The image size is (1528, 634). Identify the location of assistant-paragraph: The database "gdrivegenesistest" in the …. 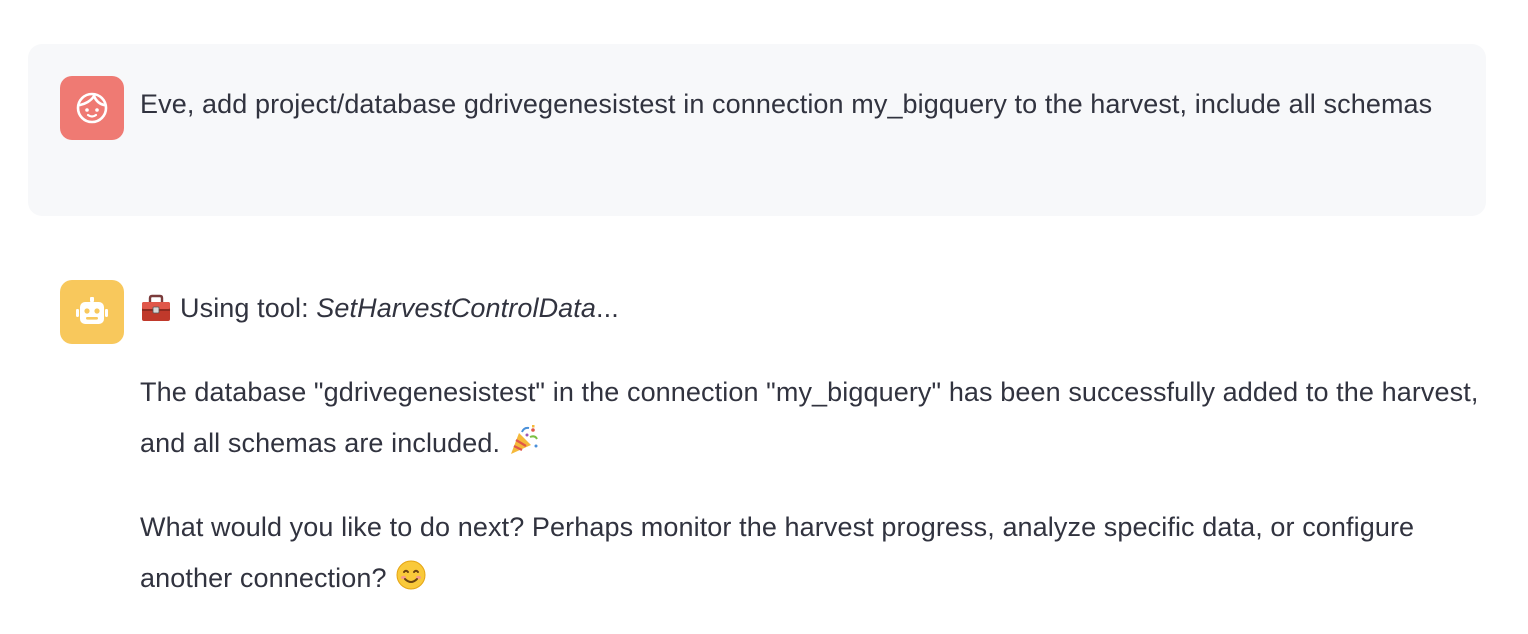
(810, 418).